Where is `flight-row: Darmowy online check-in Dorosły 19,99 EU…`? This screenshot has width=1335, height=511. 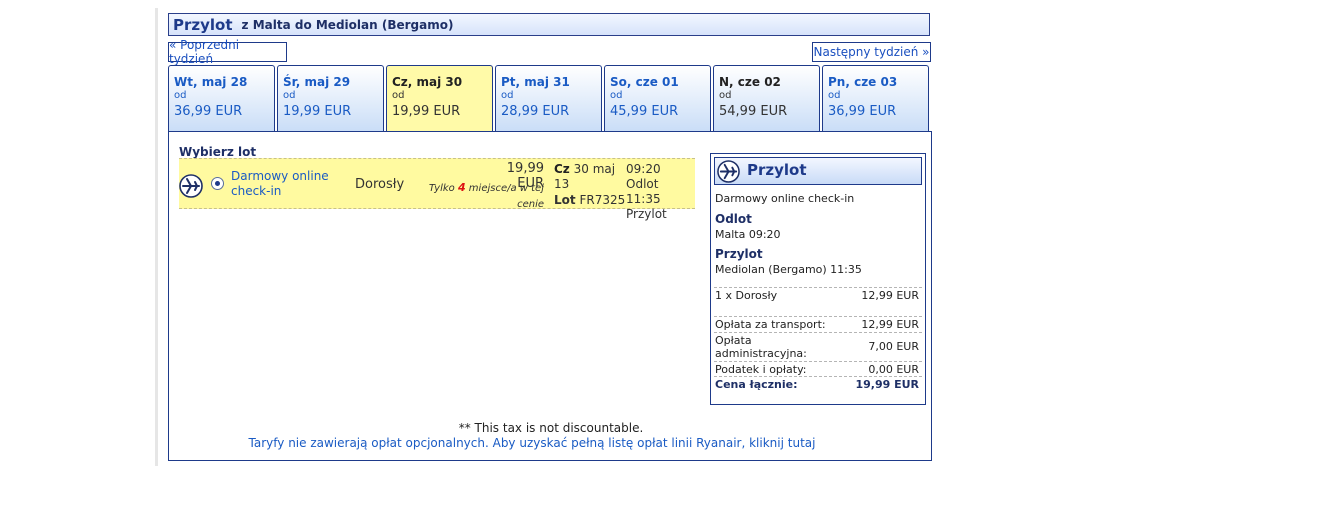 flight-row: Darmowy online check-in Dorosły 19,99 EU… is located at coordinates (437, 189).